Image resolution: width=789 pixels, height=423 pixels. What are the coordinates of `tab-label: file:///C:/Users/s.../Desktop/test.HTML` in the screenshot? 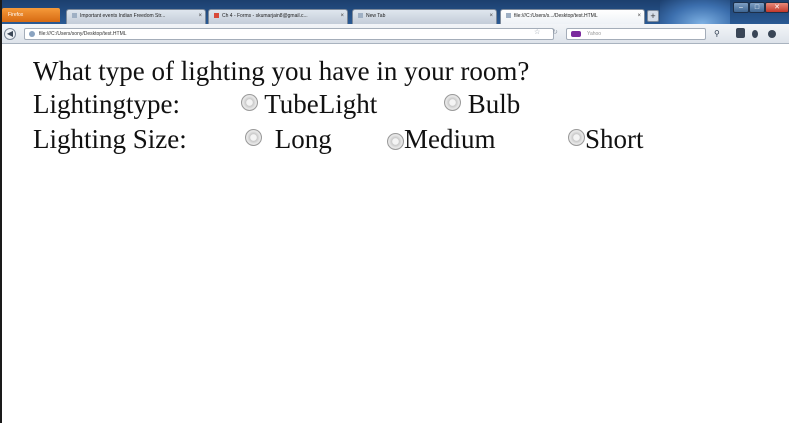 It's located at (556, 16).